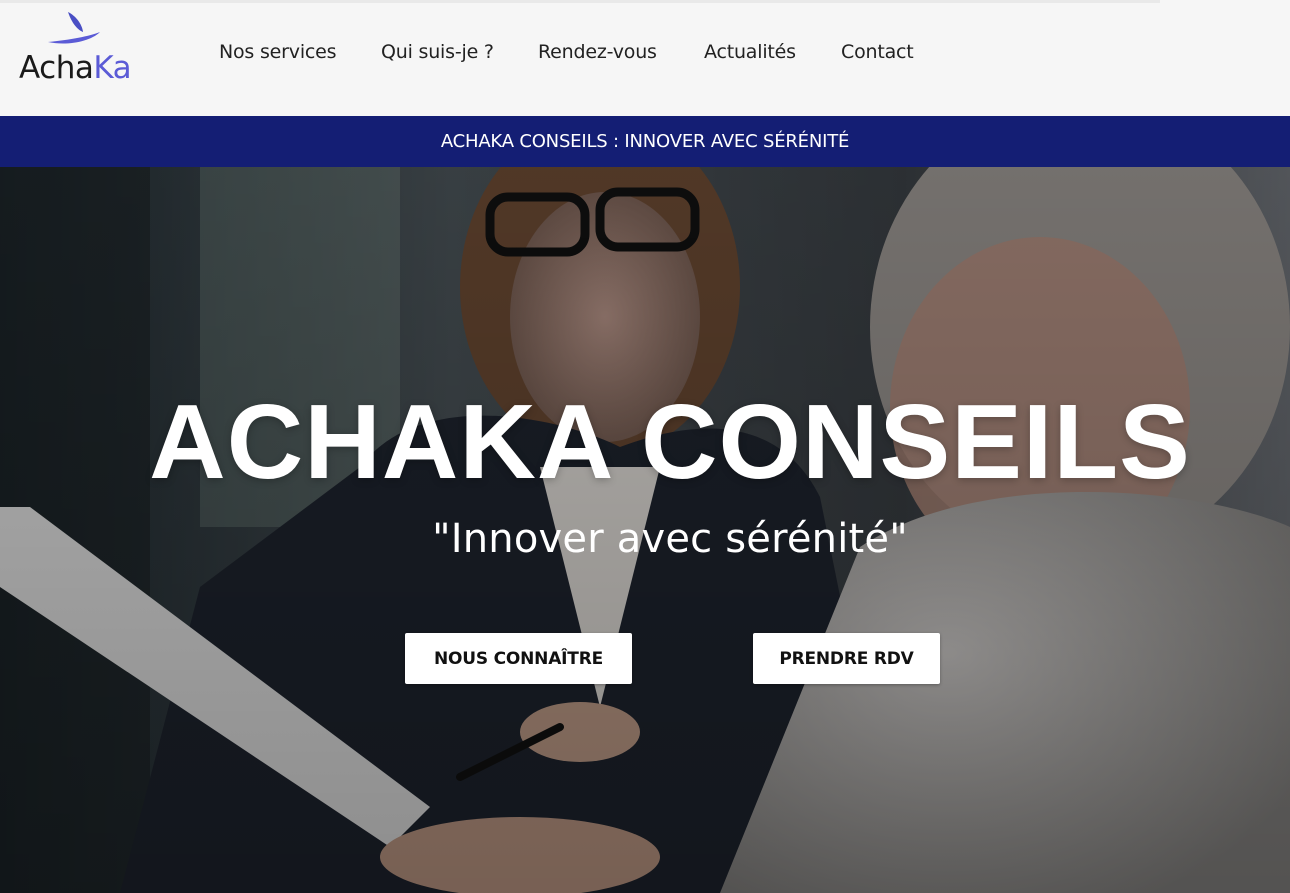 Image resolution: width=1290 pixels, height=893 pixels. Describe the element at coordinates (597, 52) in the screenshot. I see `nav-item-appointment: Rendez-vous` at that location.